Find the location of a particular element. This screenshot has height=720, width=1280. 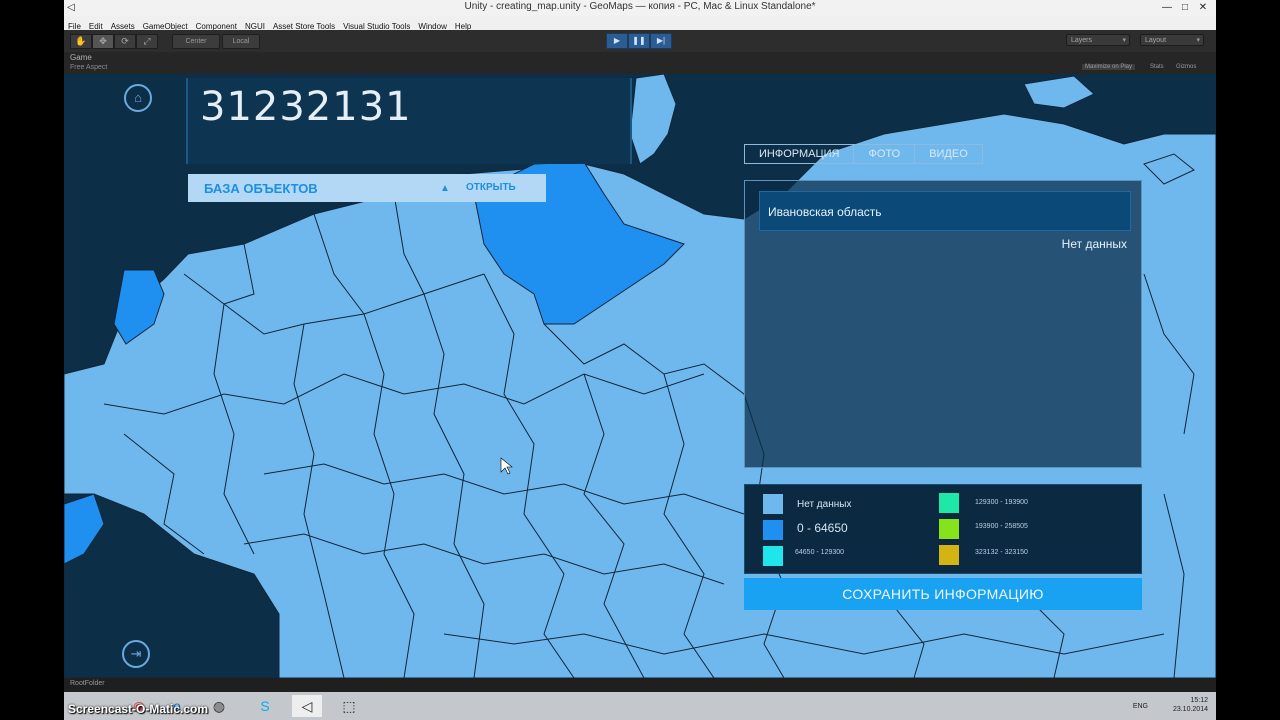

object-counter-panel: 31232131 is located at coordinates (409, 121).